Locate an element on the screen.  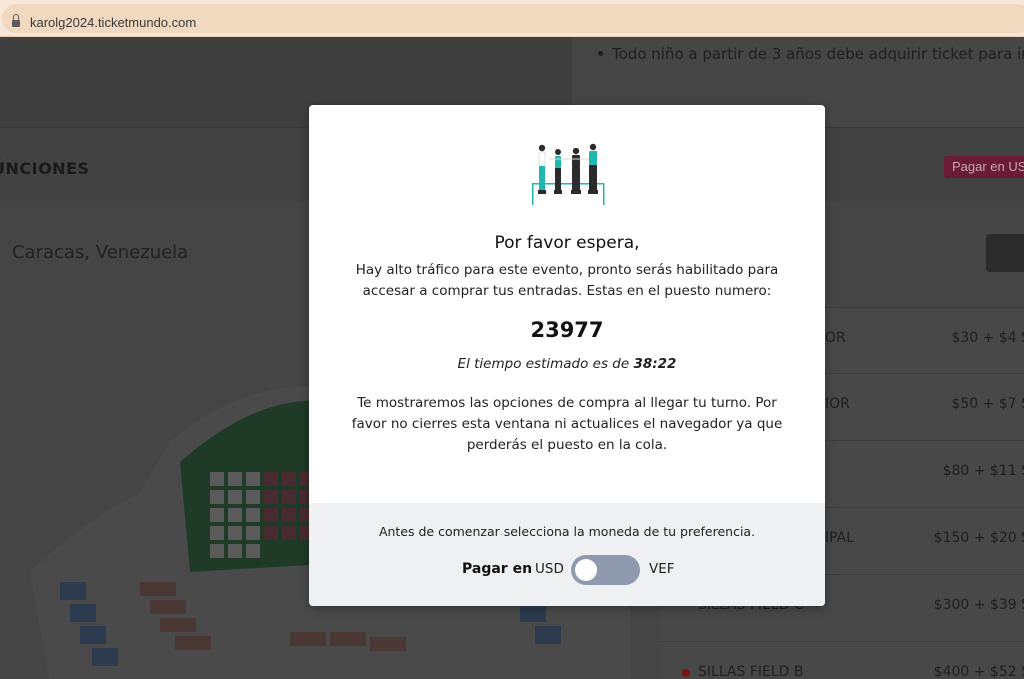
url-text: karolg2024.ticketmundo.com is located at coordinates (113, 22).